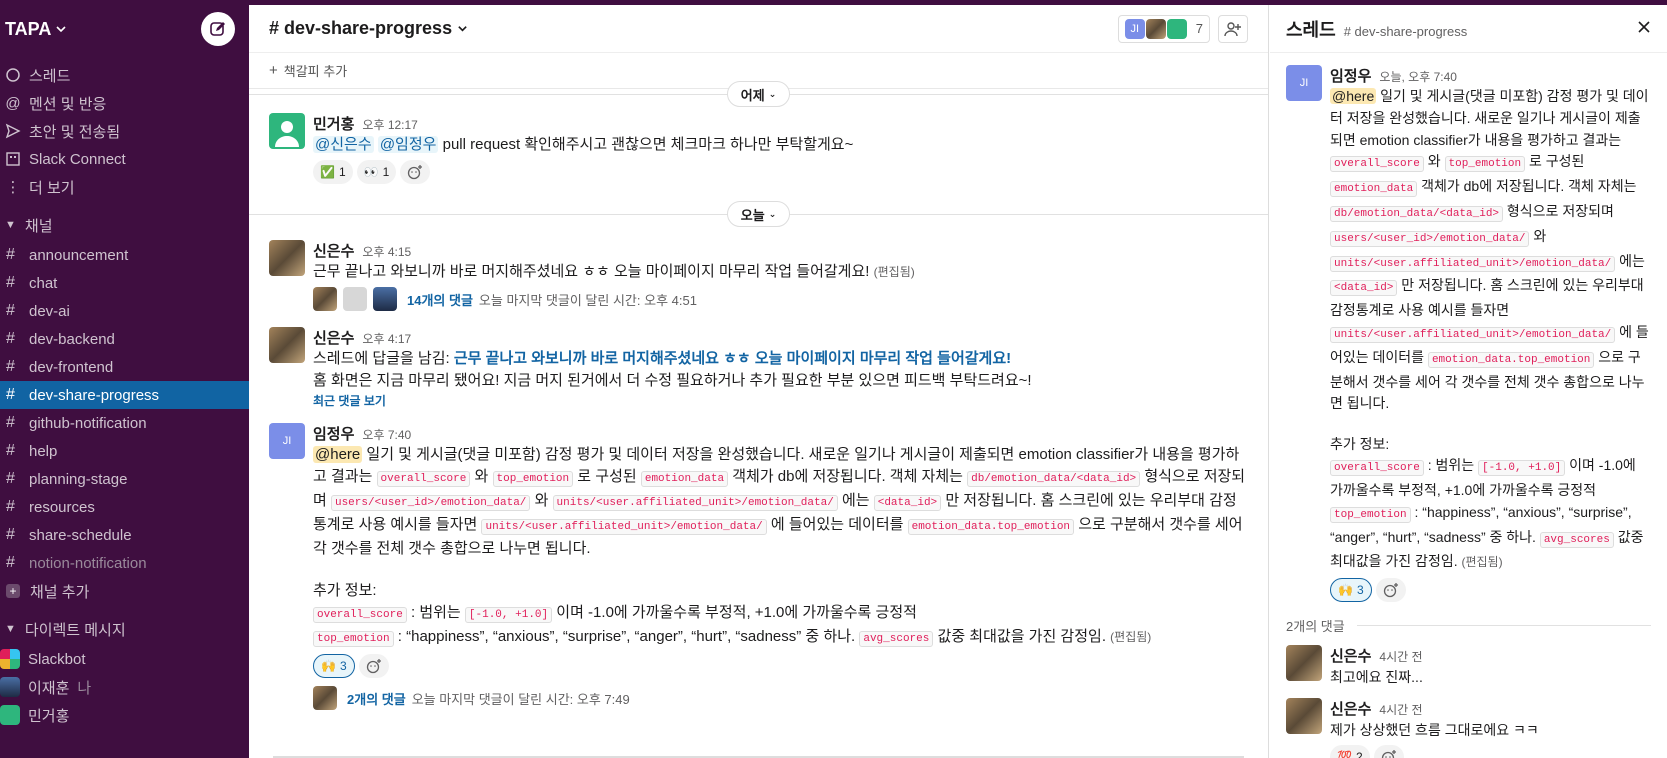 The width and height of the screenshot is (1667, 758). I want to click on nav-label: Slack Connect, so click(77, 159).